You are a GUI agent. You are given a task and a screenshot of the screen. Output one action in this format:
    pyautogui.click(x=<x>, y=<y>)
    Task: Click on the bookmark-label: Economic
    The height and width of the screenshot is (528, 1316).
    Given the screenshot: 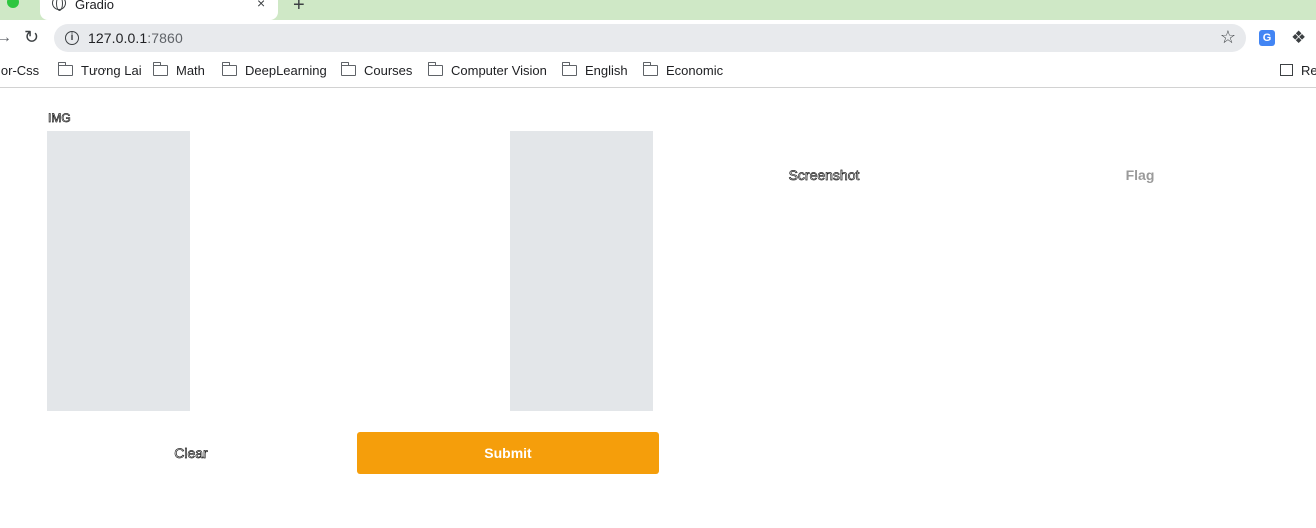 What is the action you would take?
    pyautogui.click(x=695, y=70)
    